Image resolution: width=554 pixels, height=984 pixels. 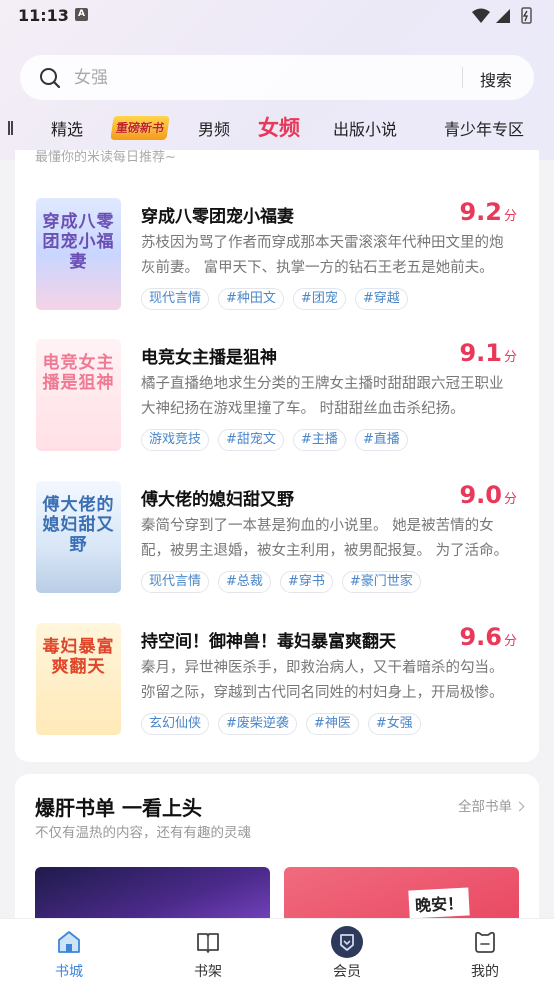 I want to click on book-tags: 现代言情 #种田文 #团宠 #穿越, so click(x=274, y=299).